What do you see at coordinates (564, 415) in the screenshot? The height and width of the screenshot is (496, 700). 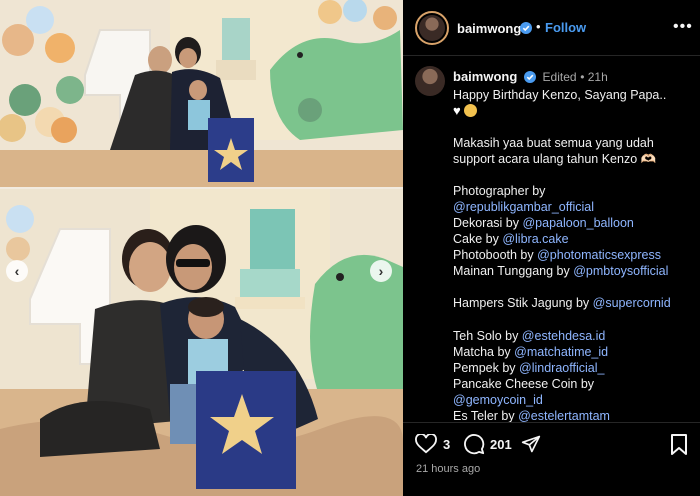 I see `mention-link: @estelertamtam` at bounding box center [564, 415].